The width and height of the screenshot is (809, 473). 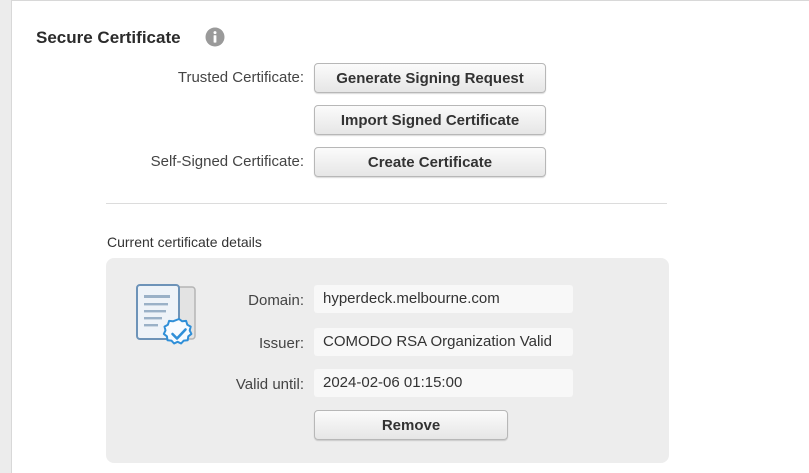 I want to click on valid-until-label: Valid until:, so click(x=269, y=384).